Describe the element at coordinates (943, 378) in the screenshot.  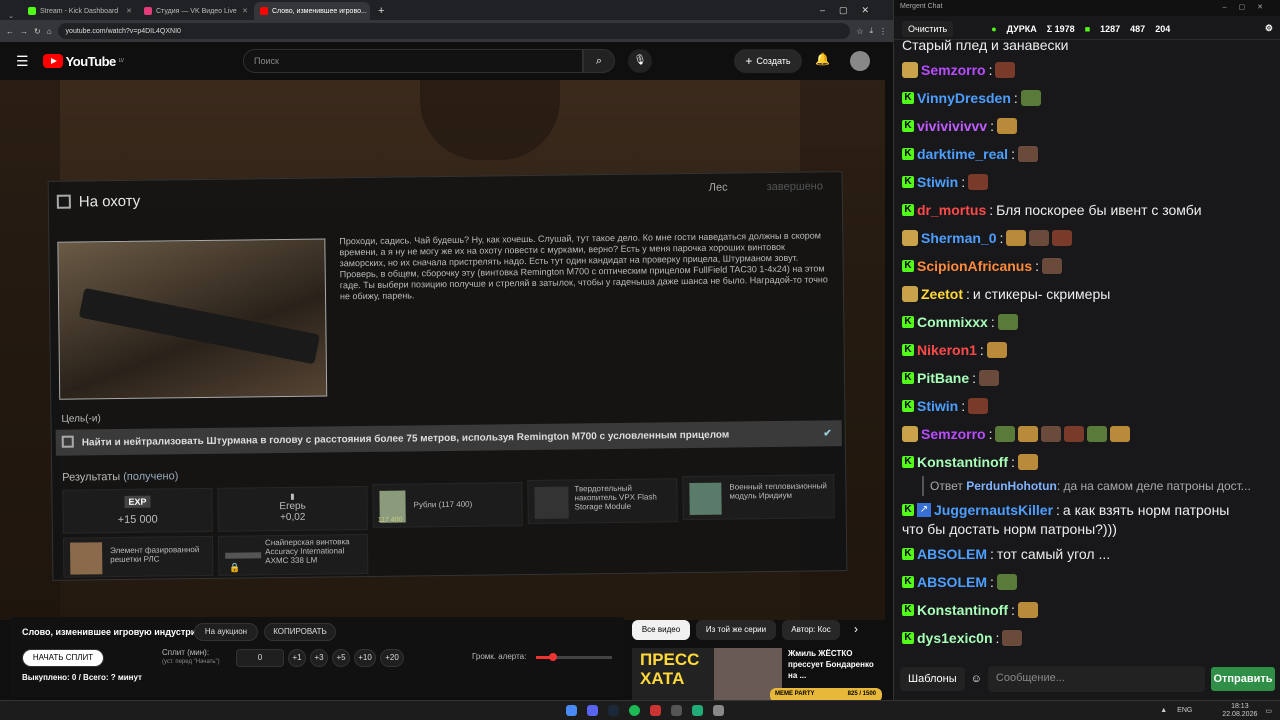
I see `chat-username: PitBane` at that location.